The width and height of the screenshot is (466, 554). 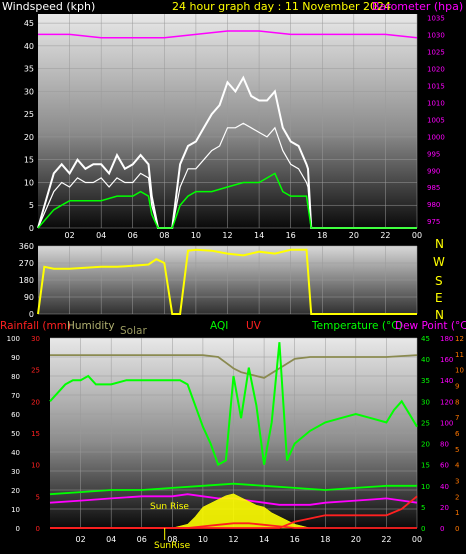 What do you see at coordinates (172, 546) in the screenshot?
I see `sunrise-marker-label: SunRise` at bounding box center [172, 546].